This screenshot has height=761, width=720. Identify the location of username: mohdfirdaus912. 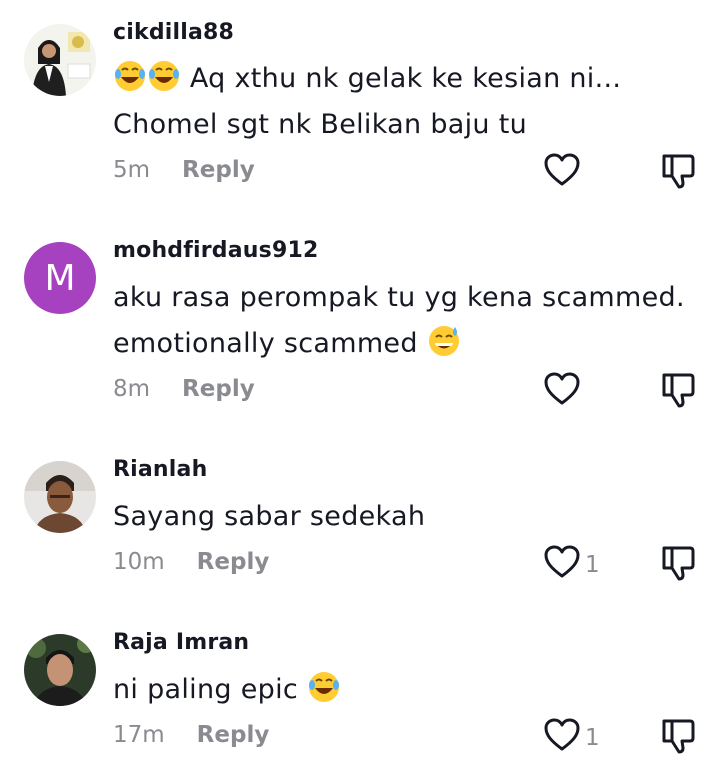
(215, 250).